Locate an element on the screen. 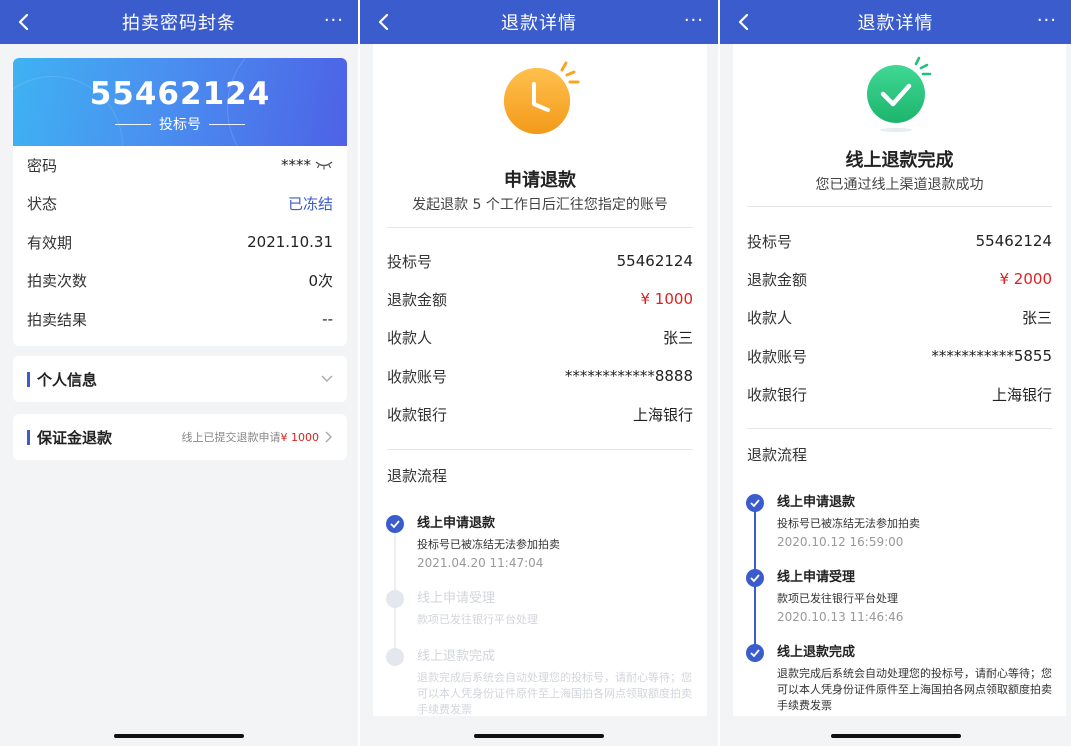 The height and width of the screenshot is (746, 1071). row-password: 密码 **** is located at coordinates (180, 165).